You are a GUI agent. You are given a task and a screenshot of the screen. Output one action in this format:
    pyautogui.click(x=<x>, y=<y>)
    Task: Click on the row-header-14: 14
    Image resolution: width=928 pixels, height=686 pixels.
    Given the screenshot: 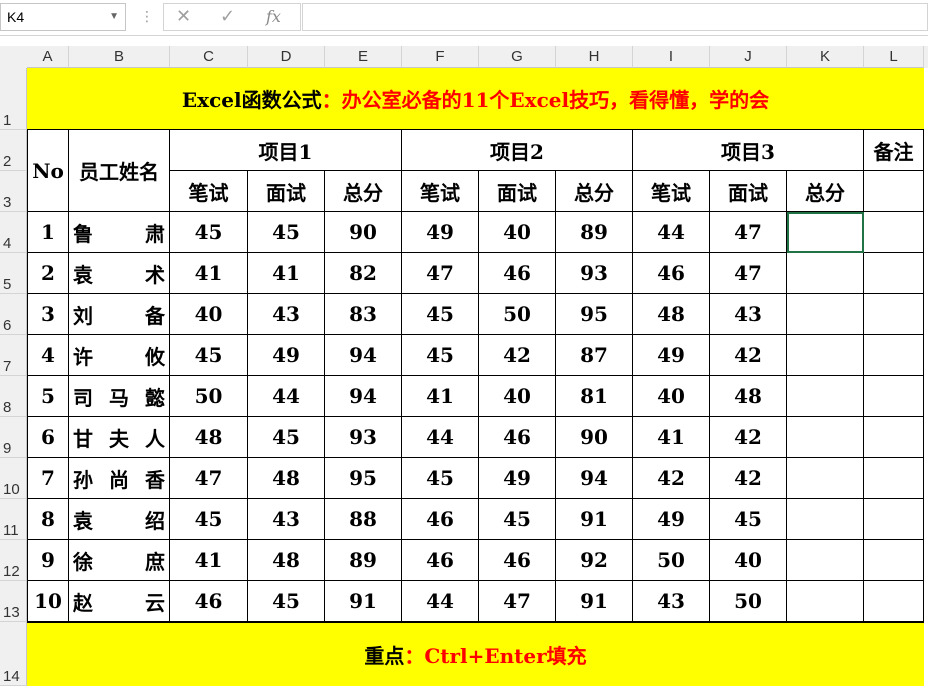 What is the action you would take?
    pyautogui.click(x=13, y=654)
    